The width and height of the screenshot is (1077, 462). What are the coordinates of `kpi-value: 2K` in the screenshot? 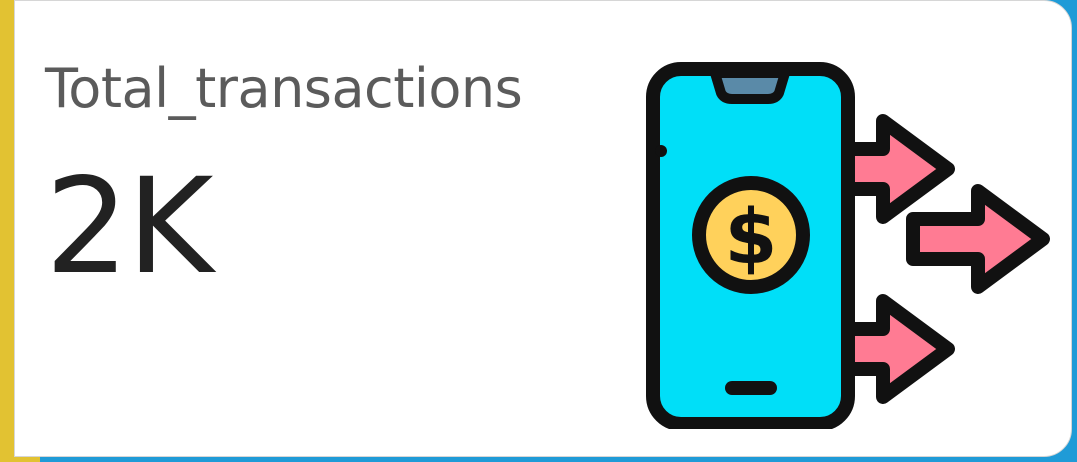 It's located at (129, 227).